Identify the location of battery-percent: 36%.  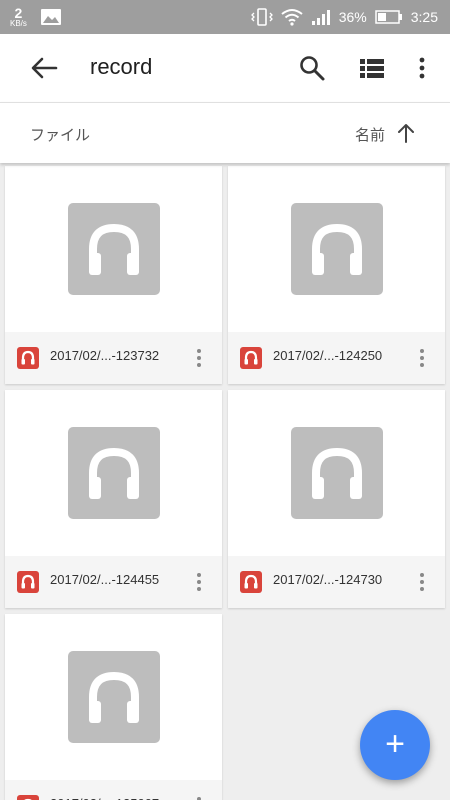
(352, 17).